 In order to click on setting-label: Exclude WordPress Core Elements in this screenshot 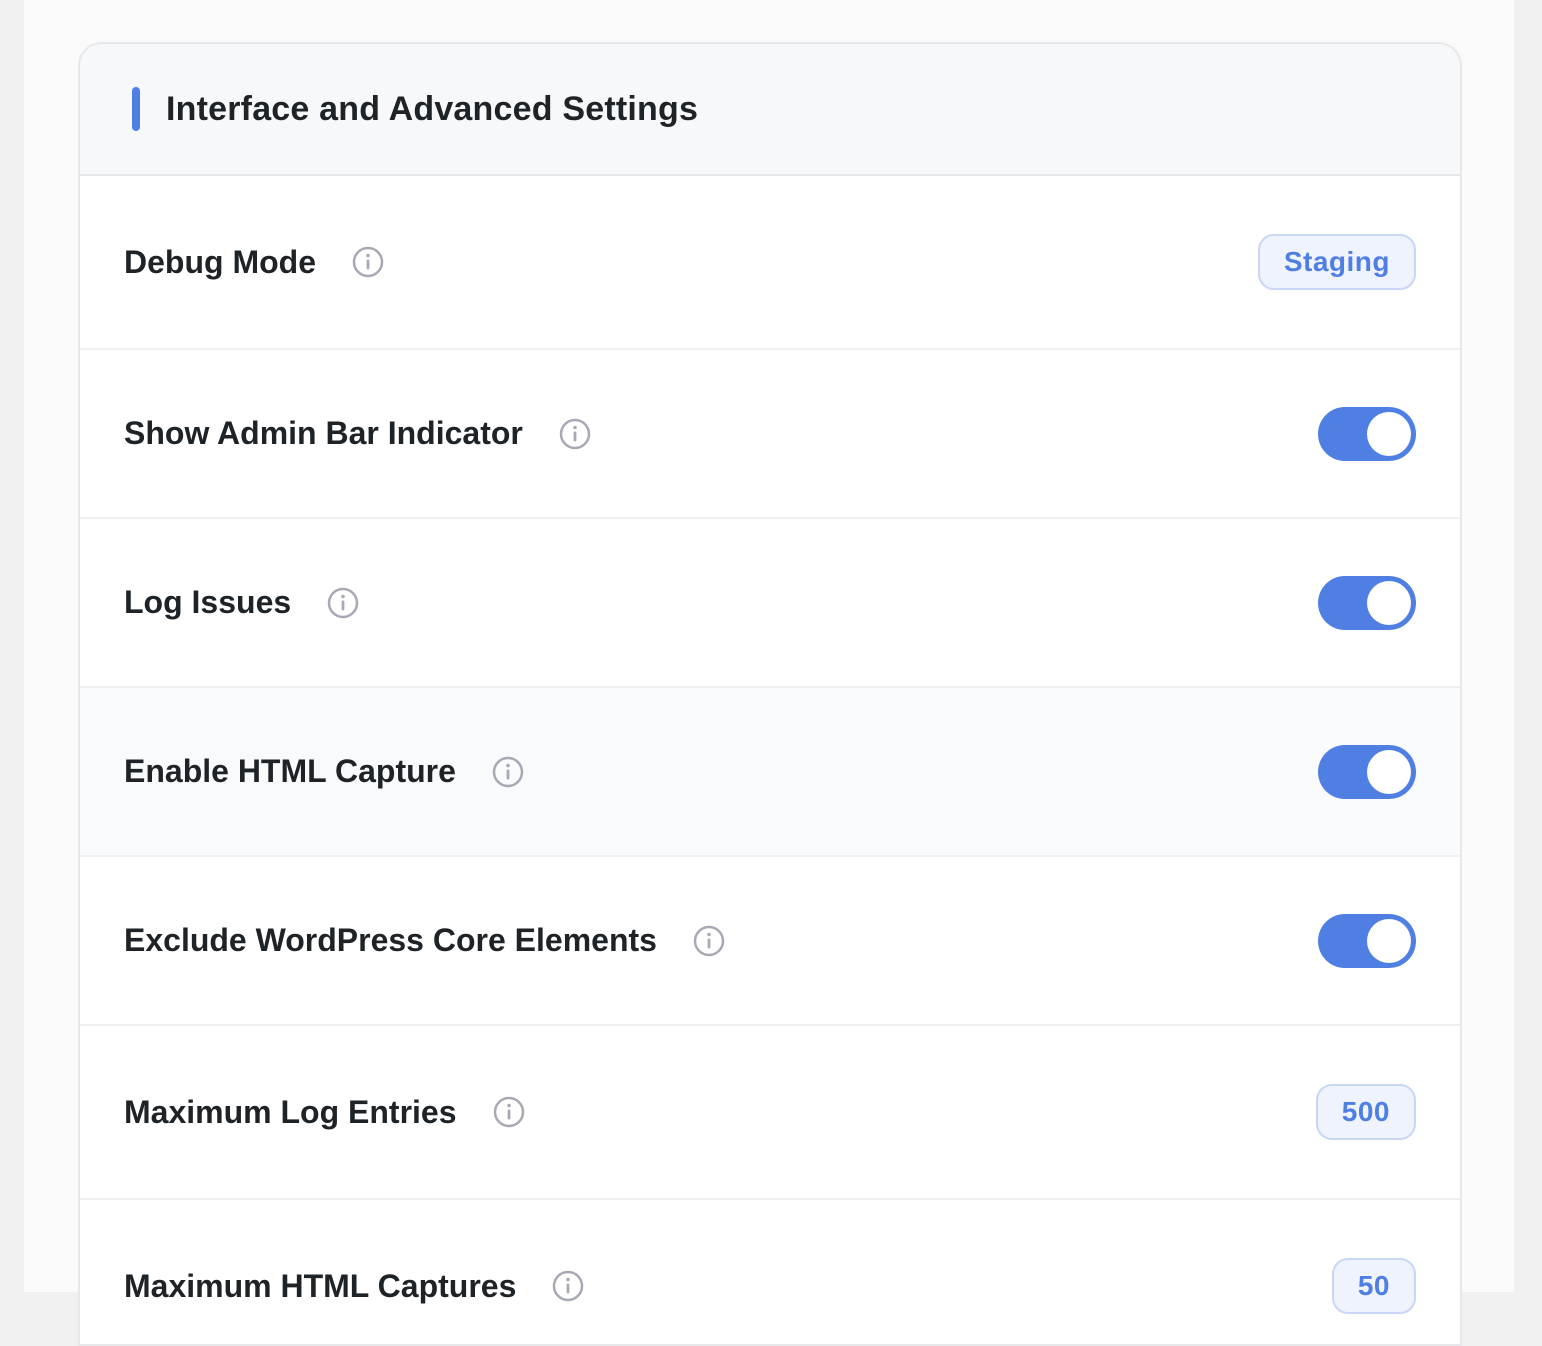, I will do `click(390, 940)`.